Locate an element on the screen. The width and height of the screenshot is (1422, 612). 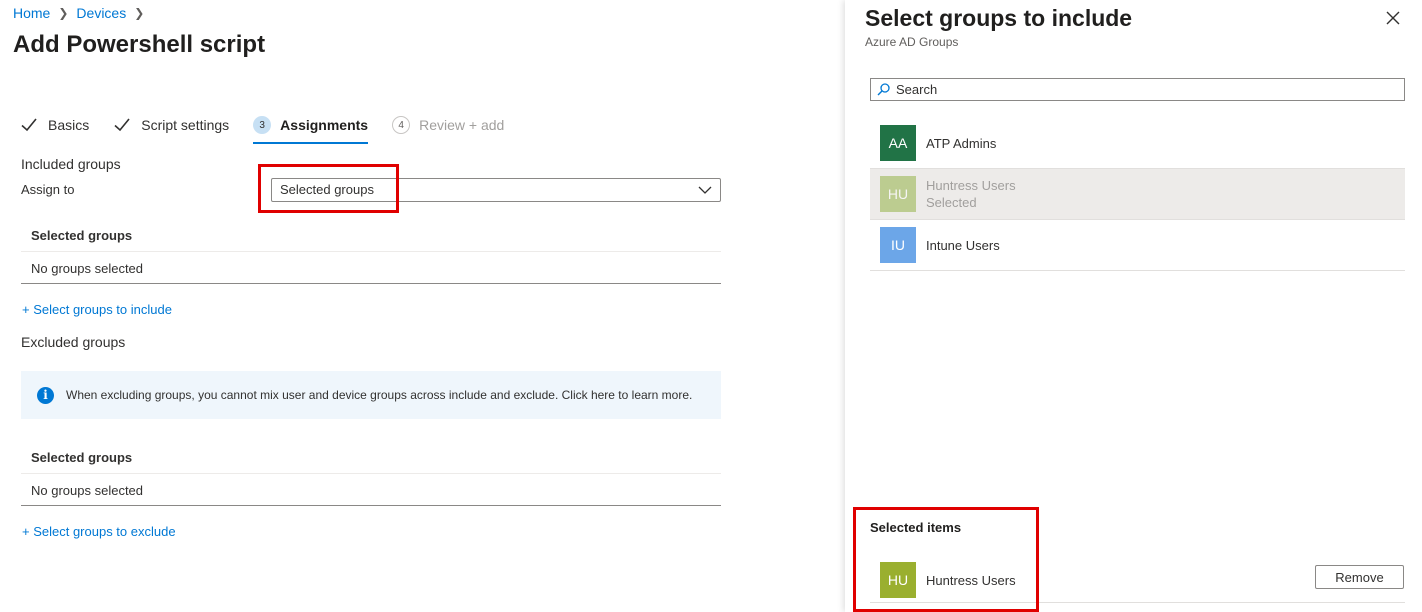
breadcrumb: Home ❯ Devices ❯ is located at coordinates (78, 13).